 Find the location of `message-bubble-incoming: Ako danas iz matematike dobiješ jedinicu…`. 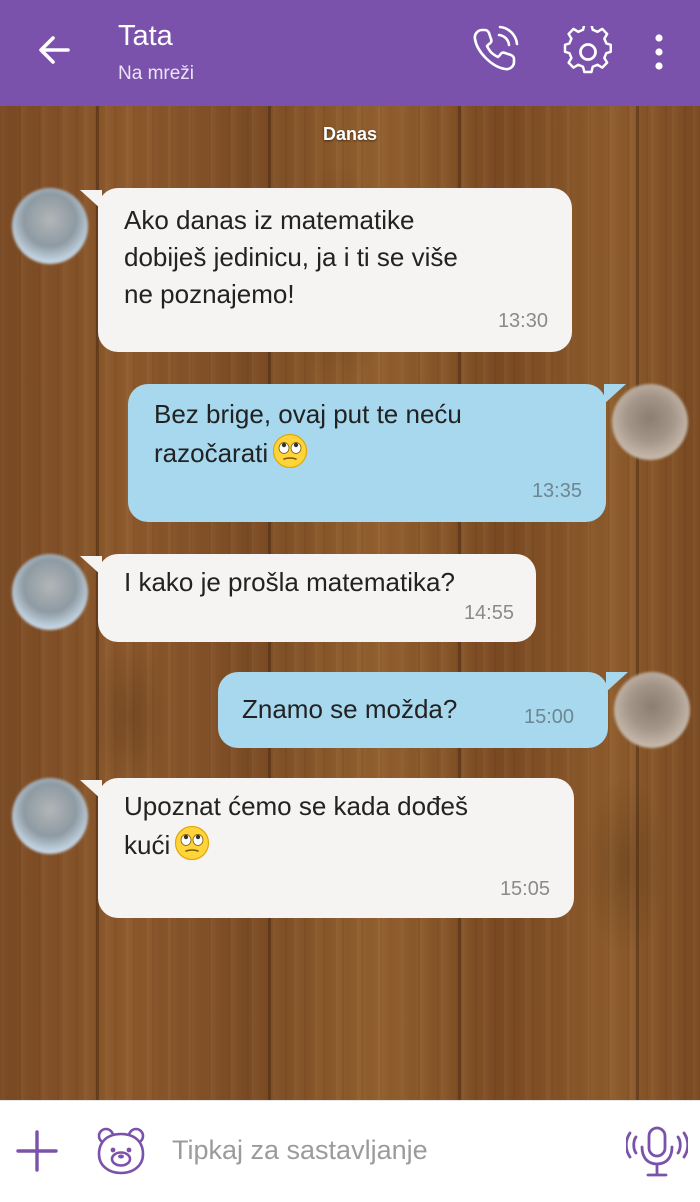

message-bubble-incoming: Ako danas iz matematike dobiješ jedinicu… is located at coordinates (335, 270).